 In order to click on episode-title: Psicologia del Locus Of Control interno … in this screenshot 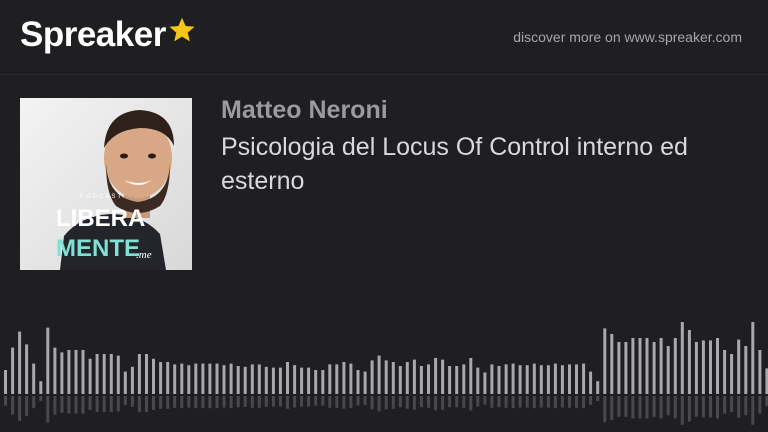, I will do `click(491, 164)`.